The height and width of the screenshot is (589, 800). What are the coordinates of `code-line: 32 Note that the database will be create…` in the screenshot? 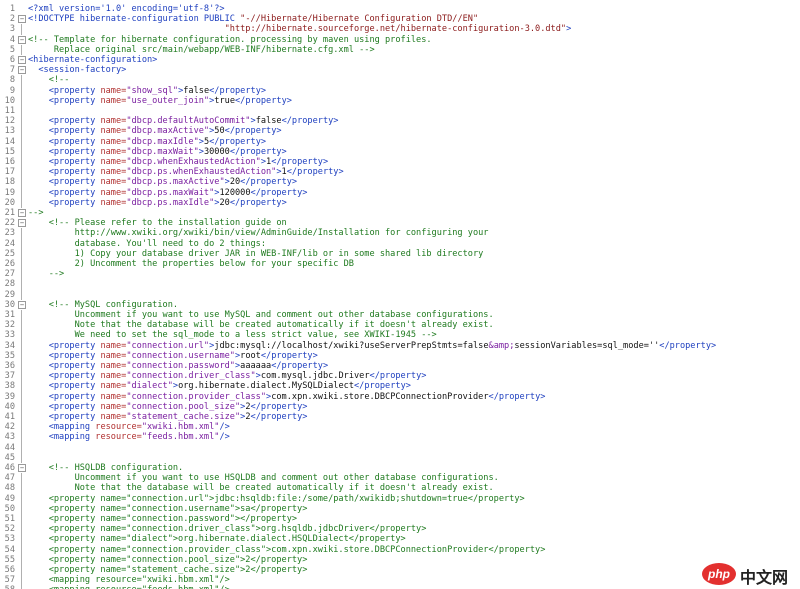 It's located at (400, 325).